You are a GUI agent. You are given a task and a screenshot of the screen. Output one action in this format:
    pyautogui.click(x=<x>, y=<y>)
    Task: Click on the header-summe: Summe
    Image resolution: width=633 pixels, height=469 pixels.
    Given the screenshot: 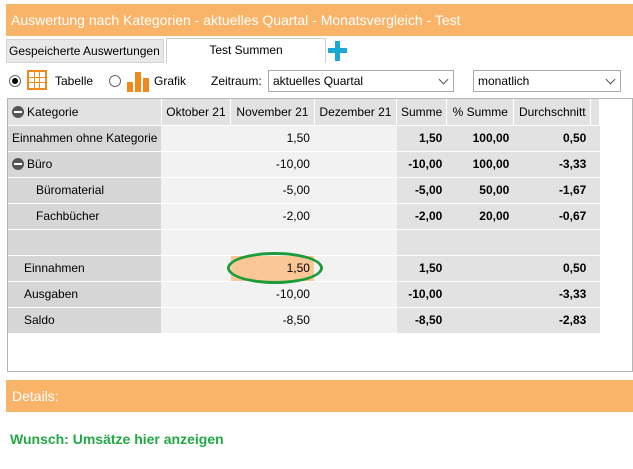 What is the action you would take?
    pyautogui.click(x=422, y=112)
    